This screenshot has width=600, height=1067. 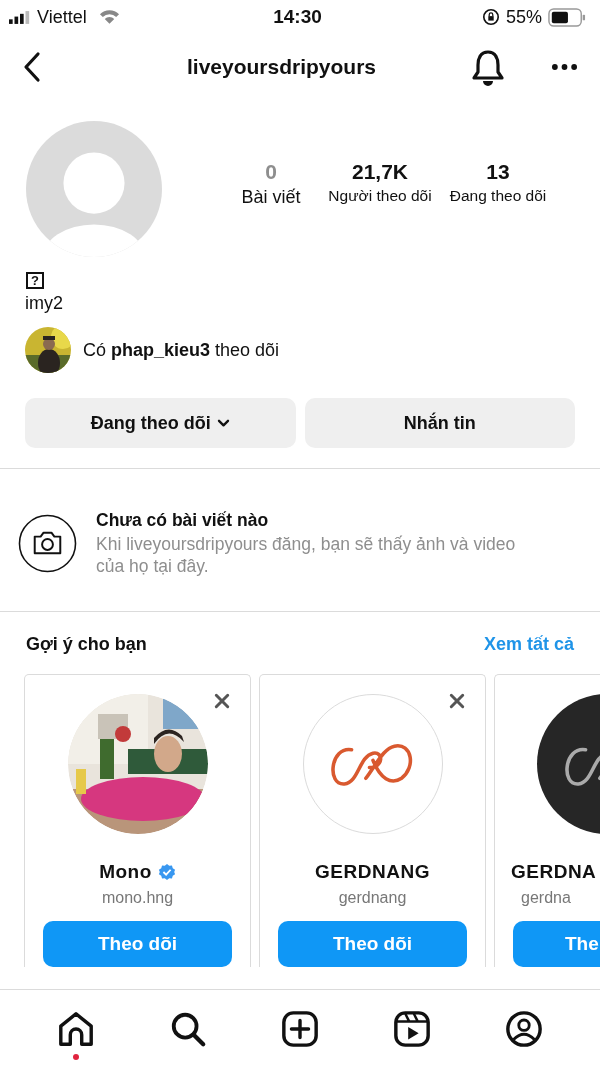 I want to click on profile-username: liveyoursdripyours, so click(x=281, y=67).